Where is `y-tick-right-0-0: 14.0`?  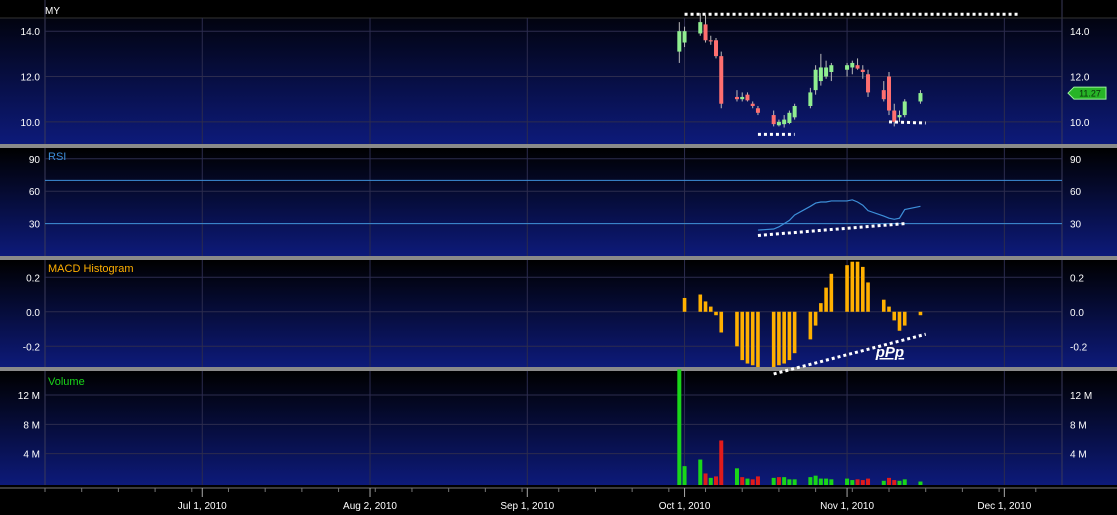
y-tick-right-0-0: 14.0 is located at coordinates (1080, 32).